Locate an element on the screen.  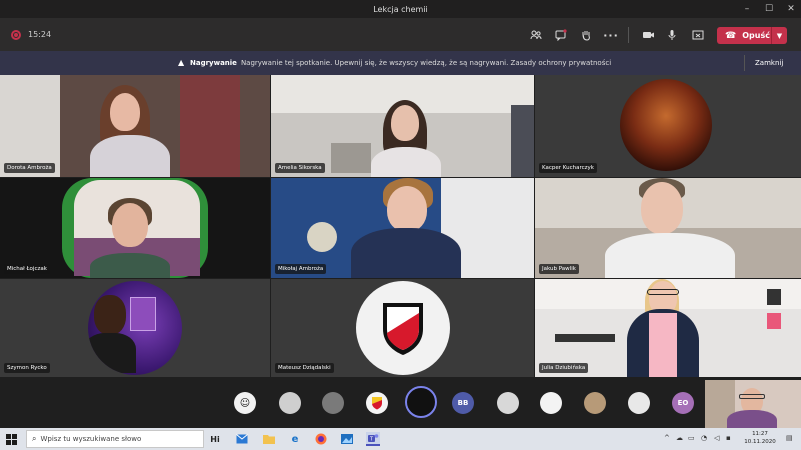
leave-label: Opuść is located at coordinates (756, 35).